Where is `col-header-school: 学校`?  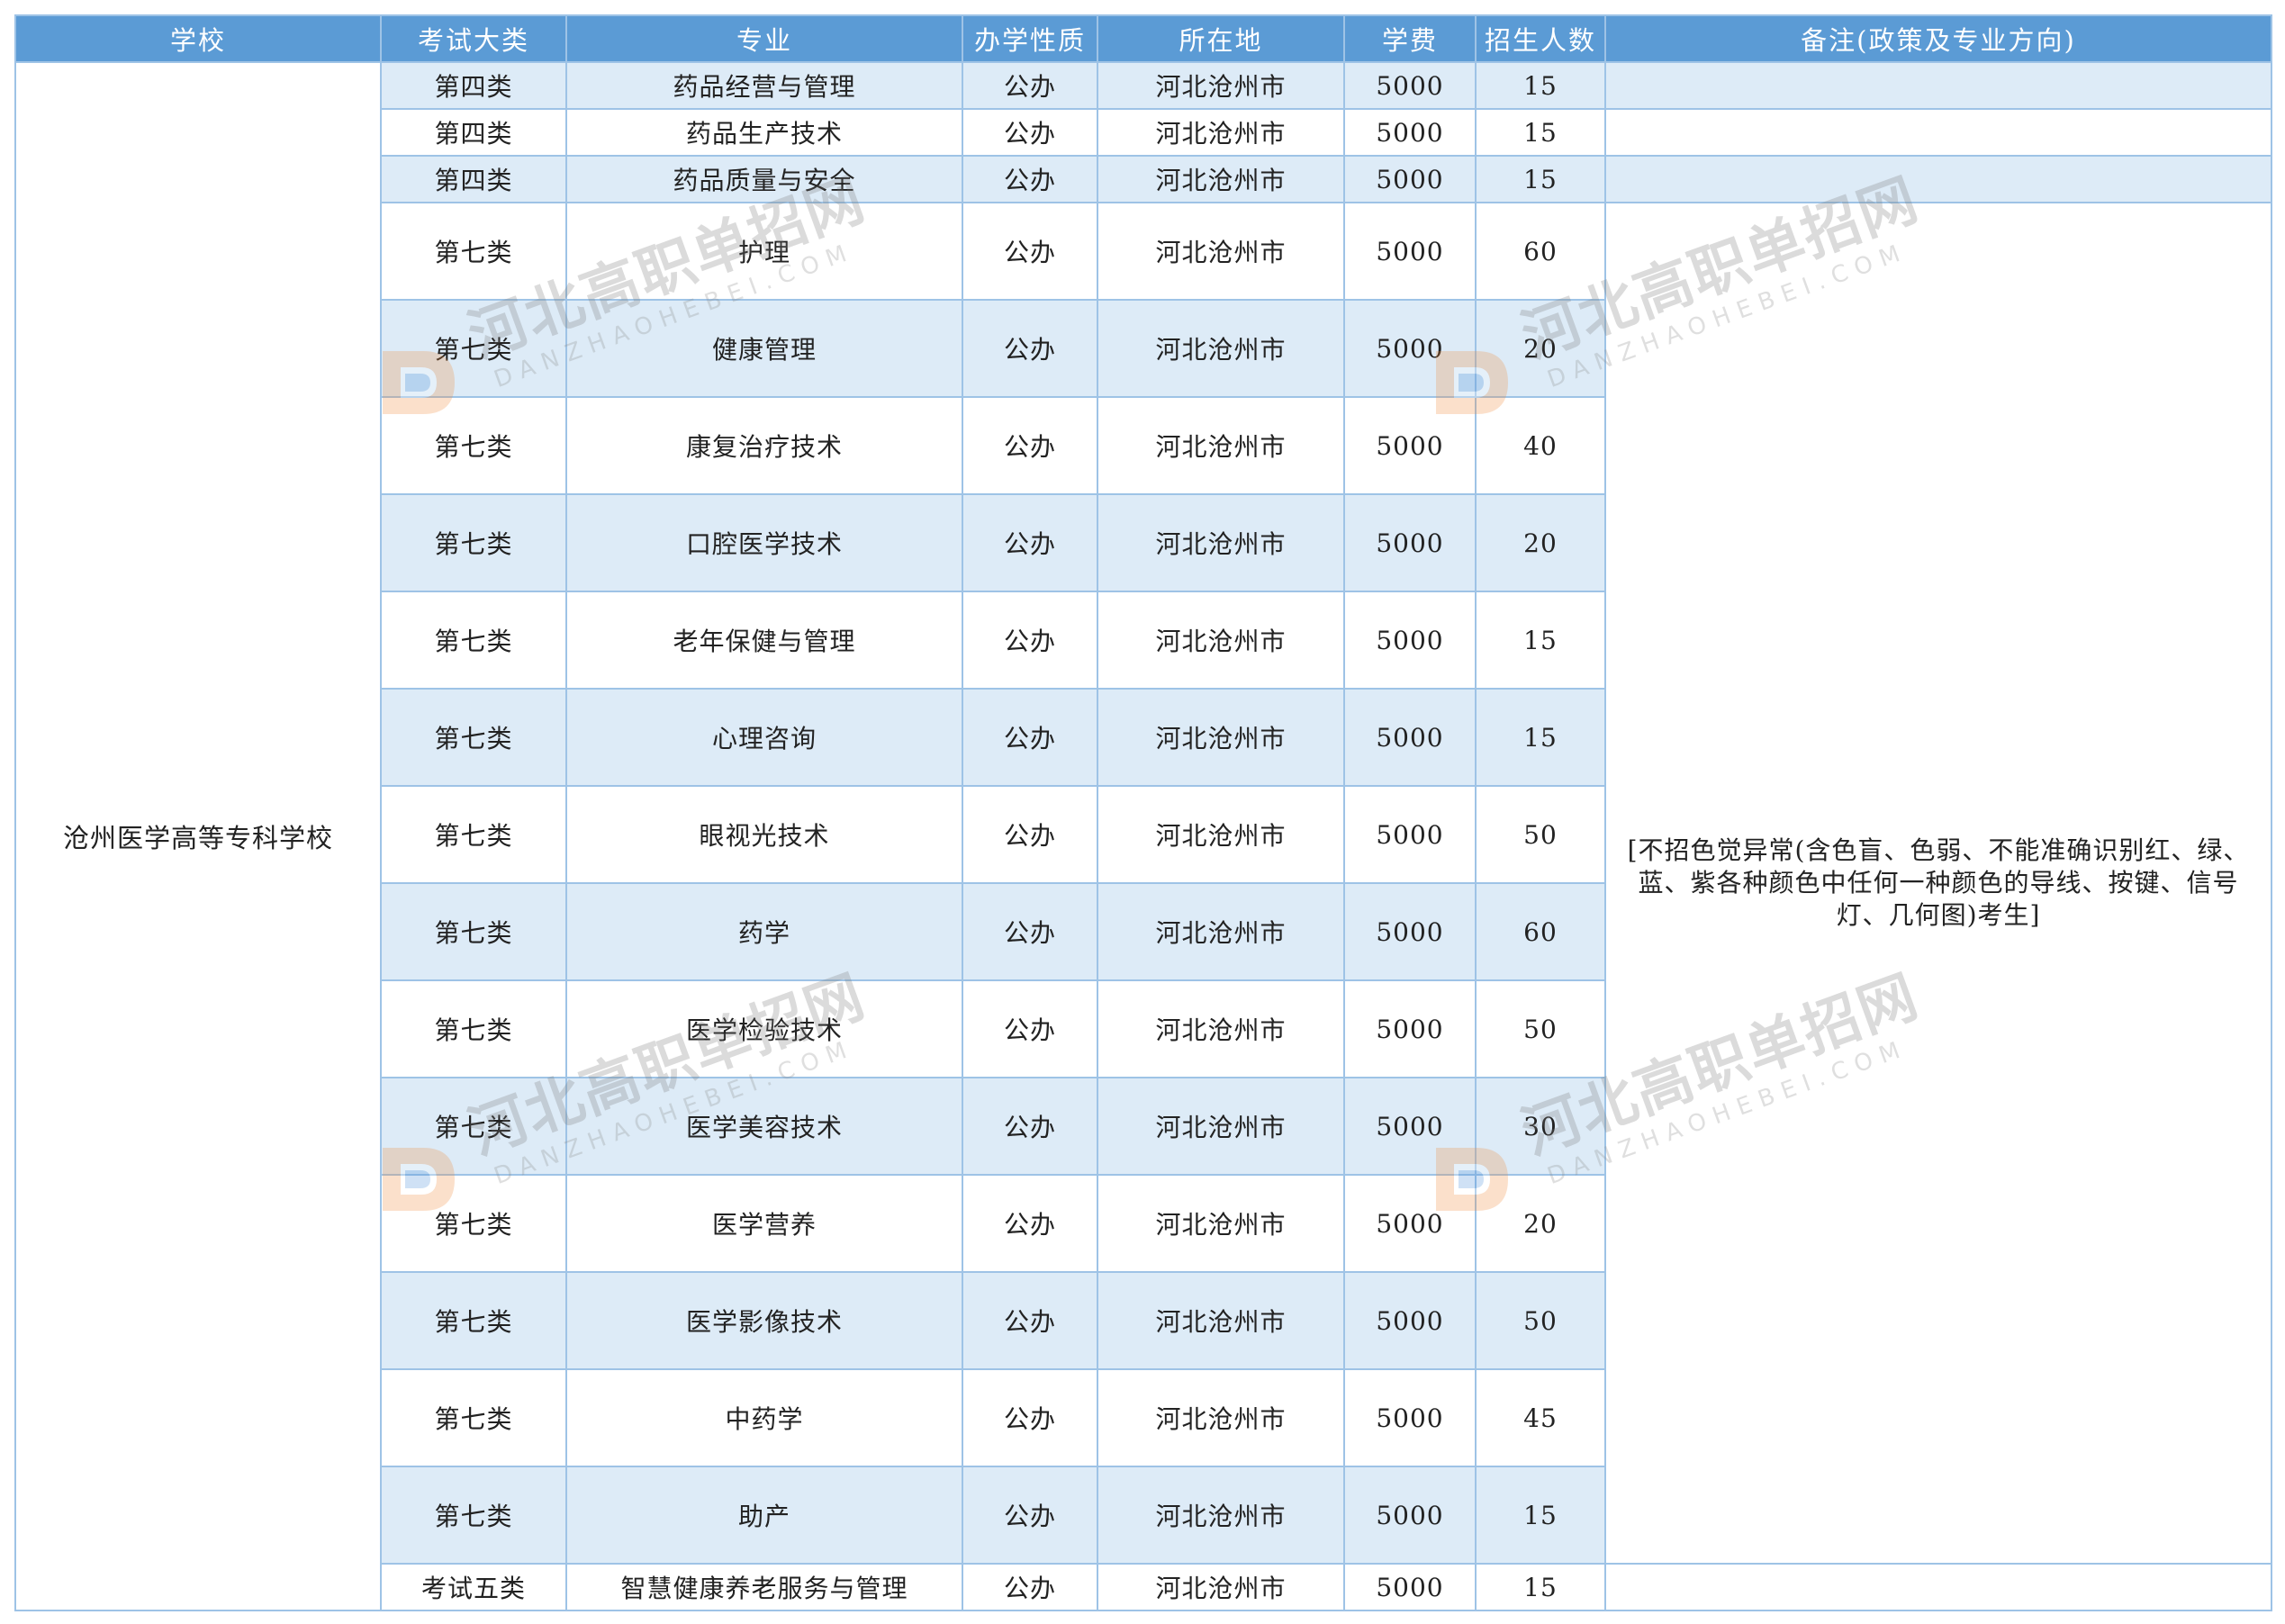
col-header-school: 学校 is located at coordinates (198, 38).